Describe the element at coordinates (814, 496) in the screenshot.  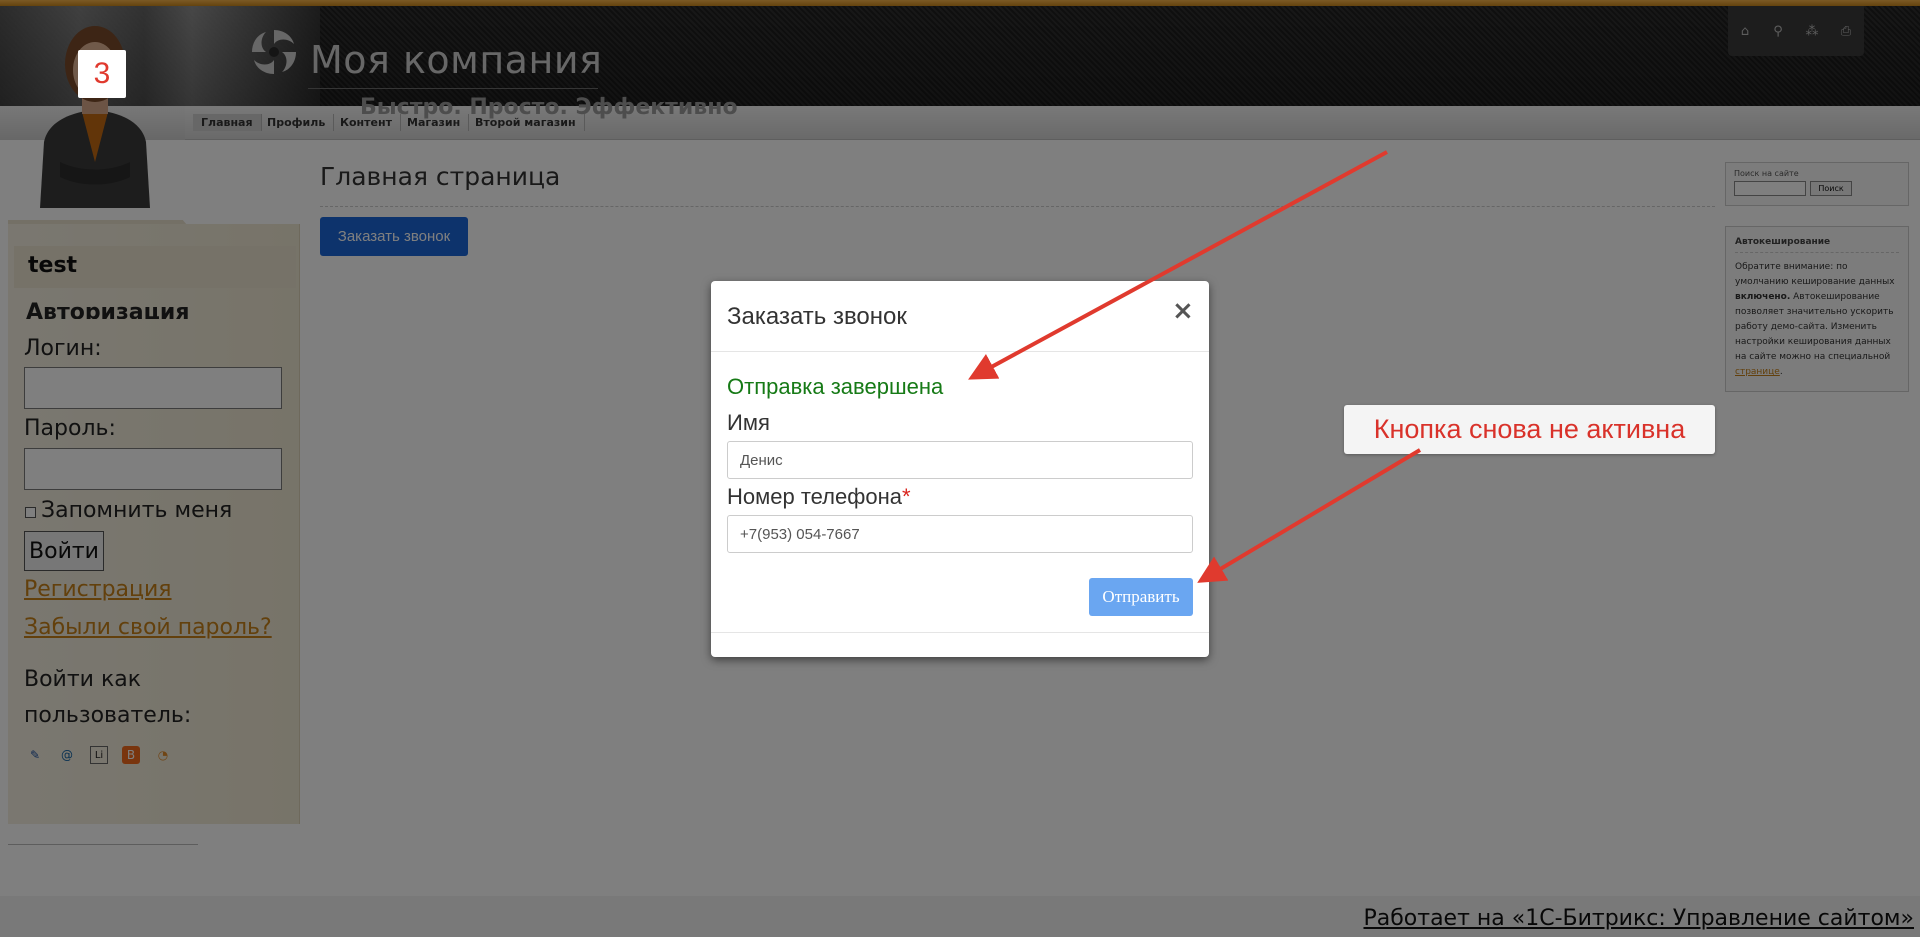
I see `phone-label-text: Номер телефона` at that location.